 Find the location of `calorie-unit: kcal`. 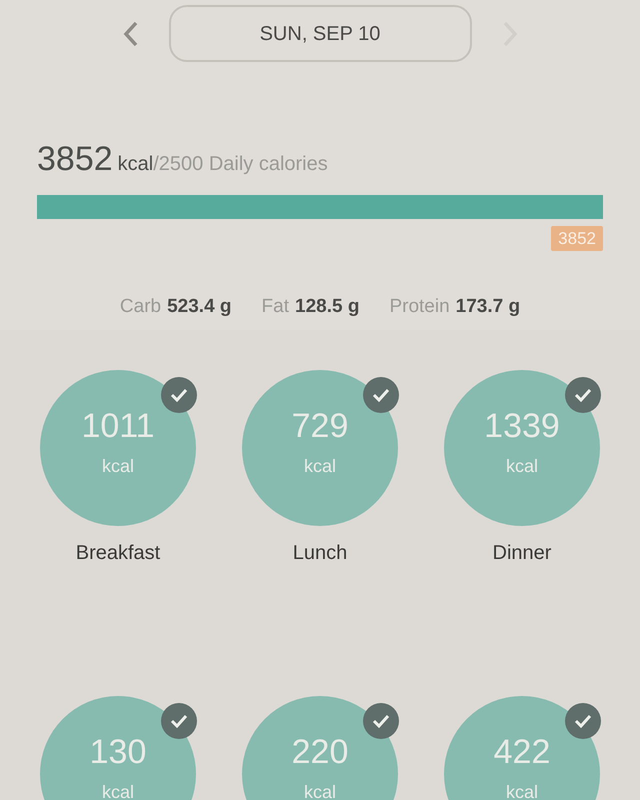

calorie-unit: kcal is located at coordinates (136, 164).